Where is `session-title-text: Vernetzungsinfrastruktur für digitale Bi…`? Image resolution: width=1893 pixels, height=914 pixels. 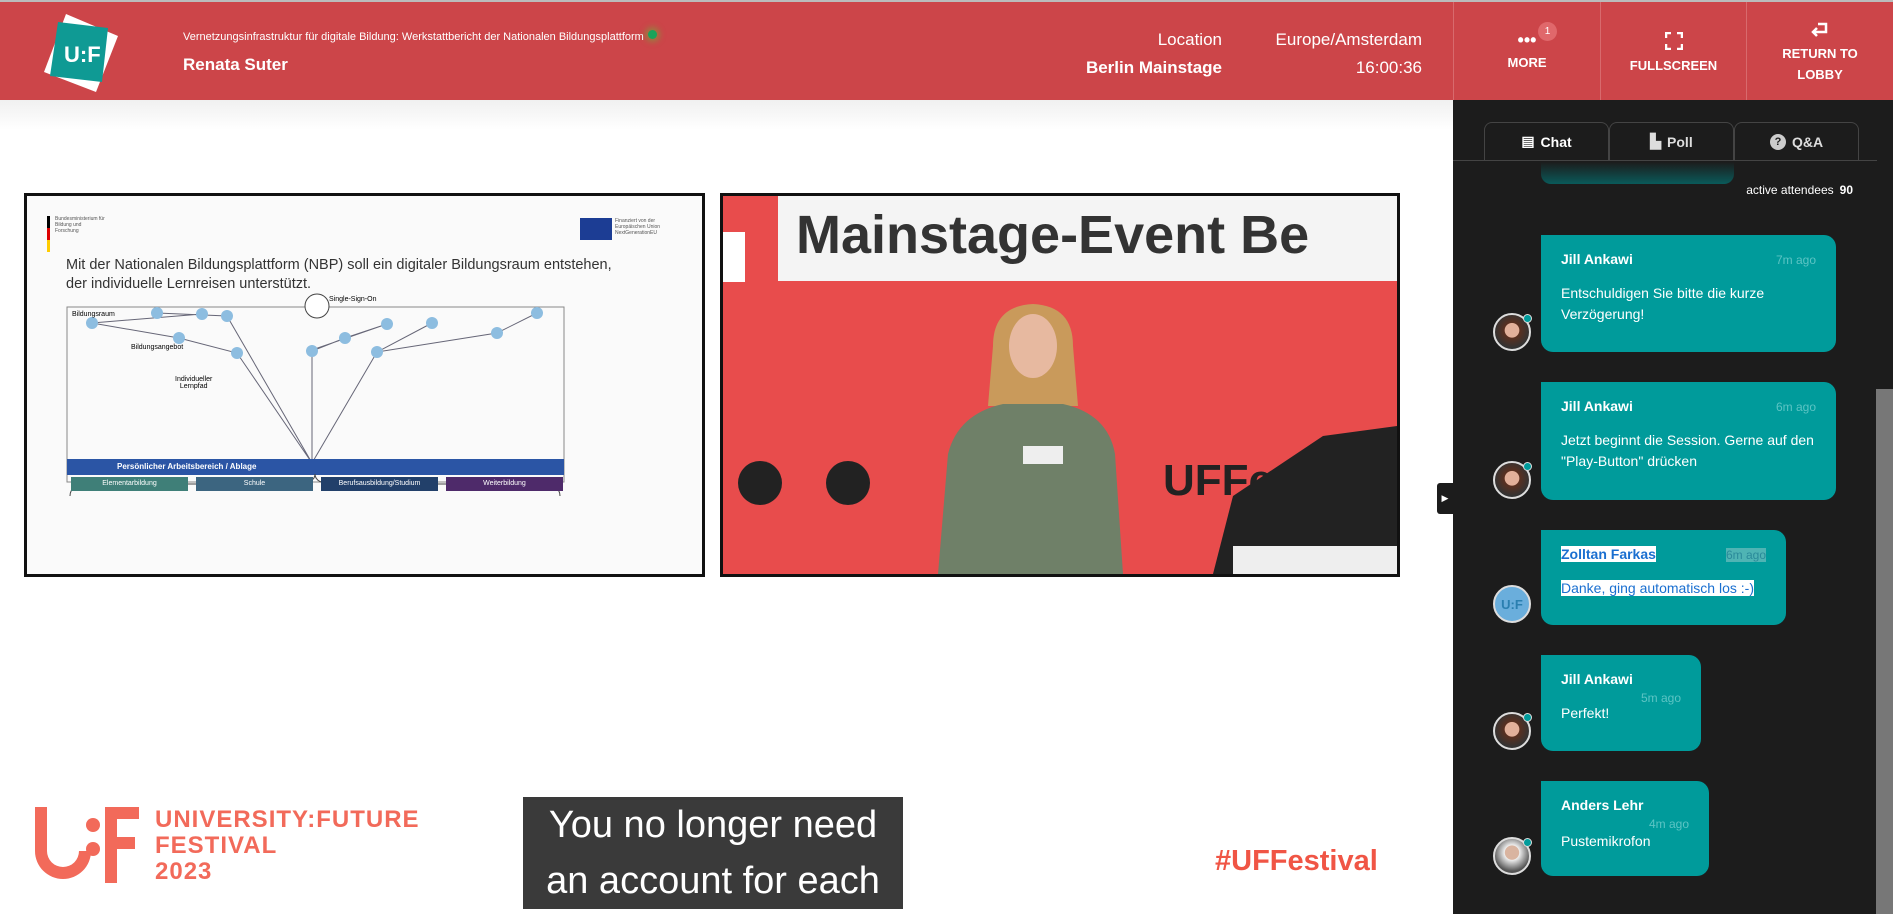
session-title-text: Vernetzungsinfrastruktur für digitale Bi… is located at coordinates (413, 37).